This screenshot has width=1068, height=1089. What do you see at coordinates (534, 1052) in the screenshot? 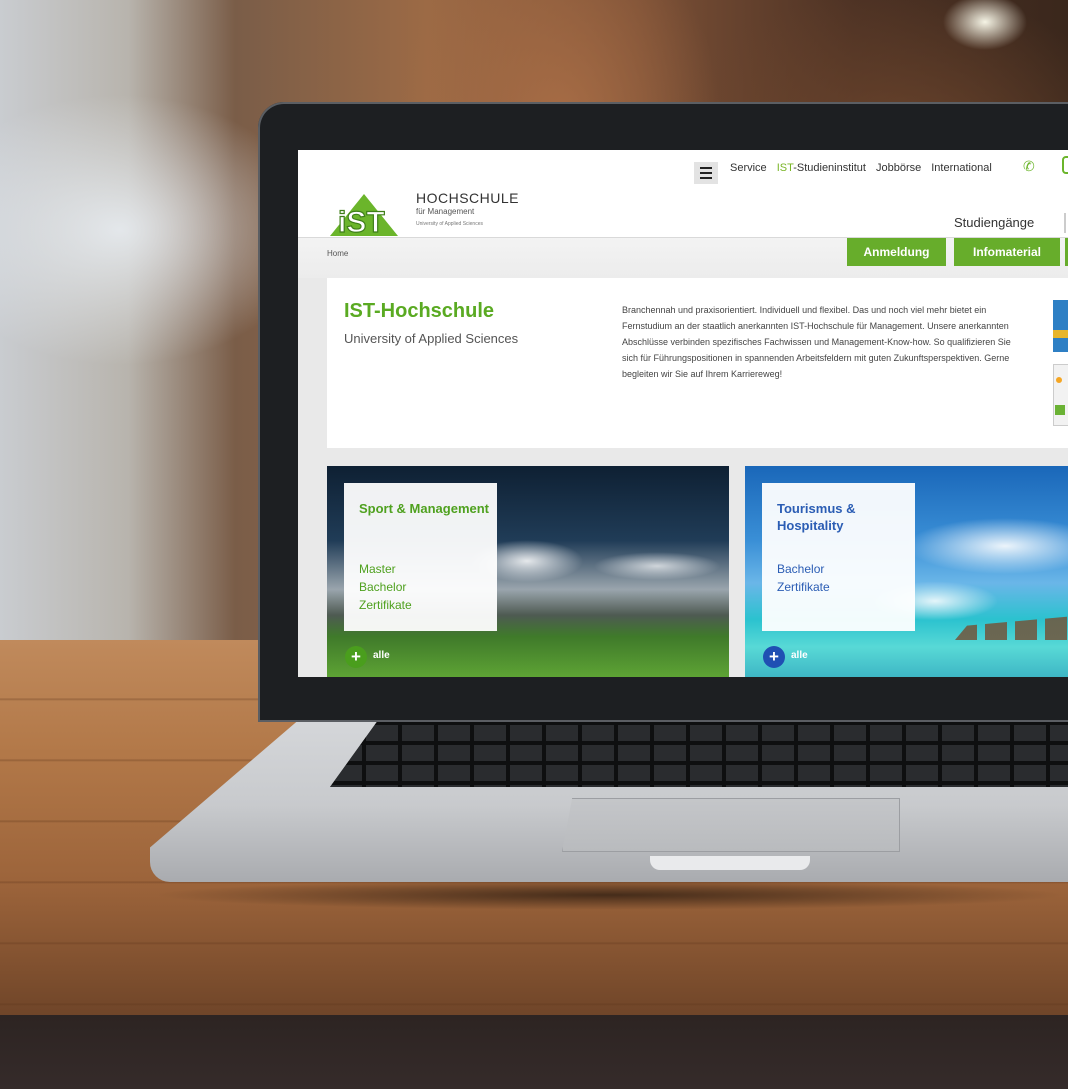
I see `dark-floor` at bounding box center [534, 1052].